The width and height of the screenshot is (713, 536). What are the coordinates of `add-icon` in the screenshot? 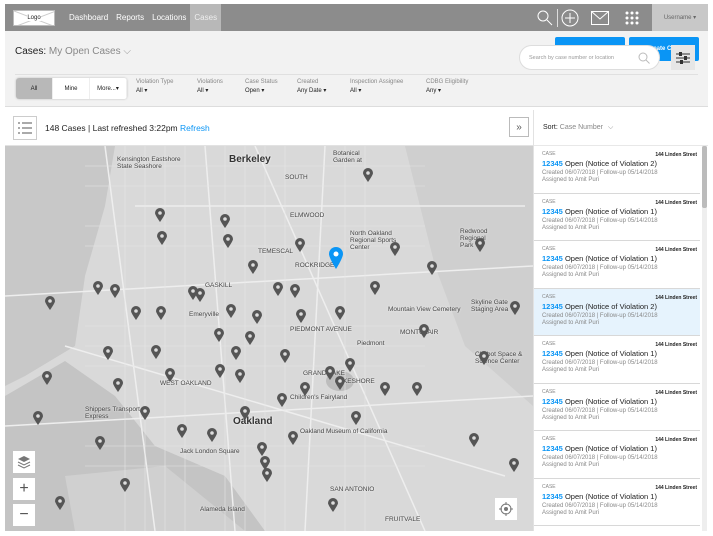 It's located at (570, 17).